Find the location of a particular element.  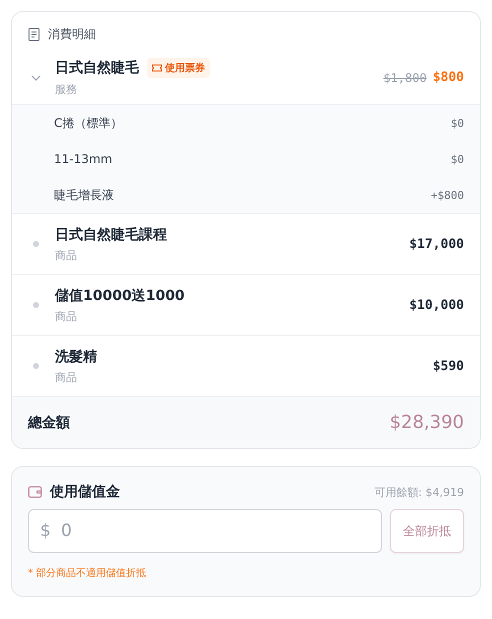

original-price: $1,800 is located at coordinates (405, 77).